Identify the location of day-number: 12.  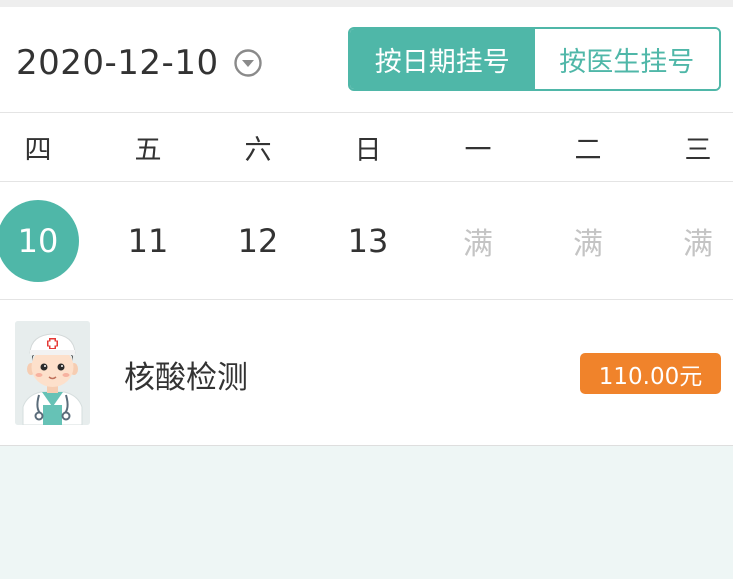
(258, 240).